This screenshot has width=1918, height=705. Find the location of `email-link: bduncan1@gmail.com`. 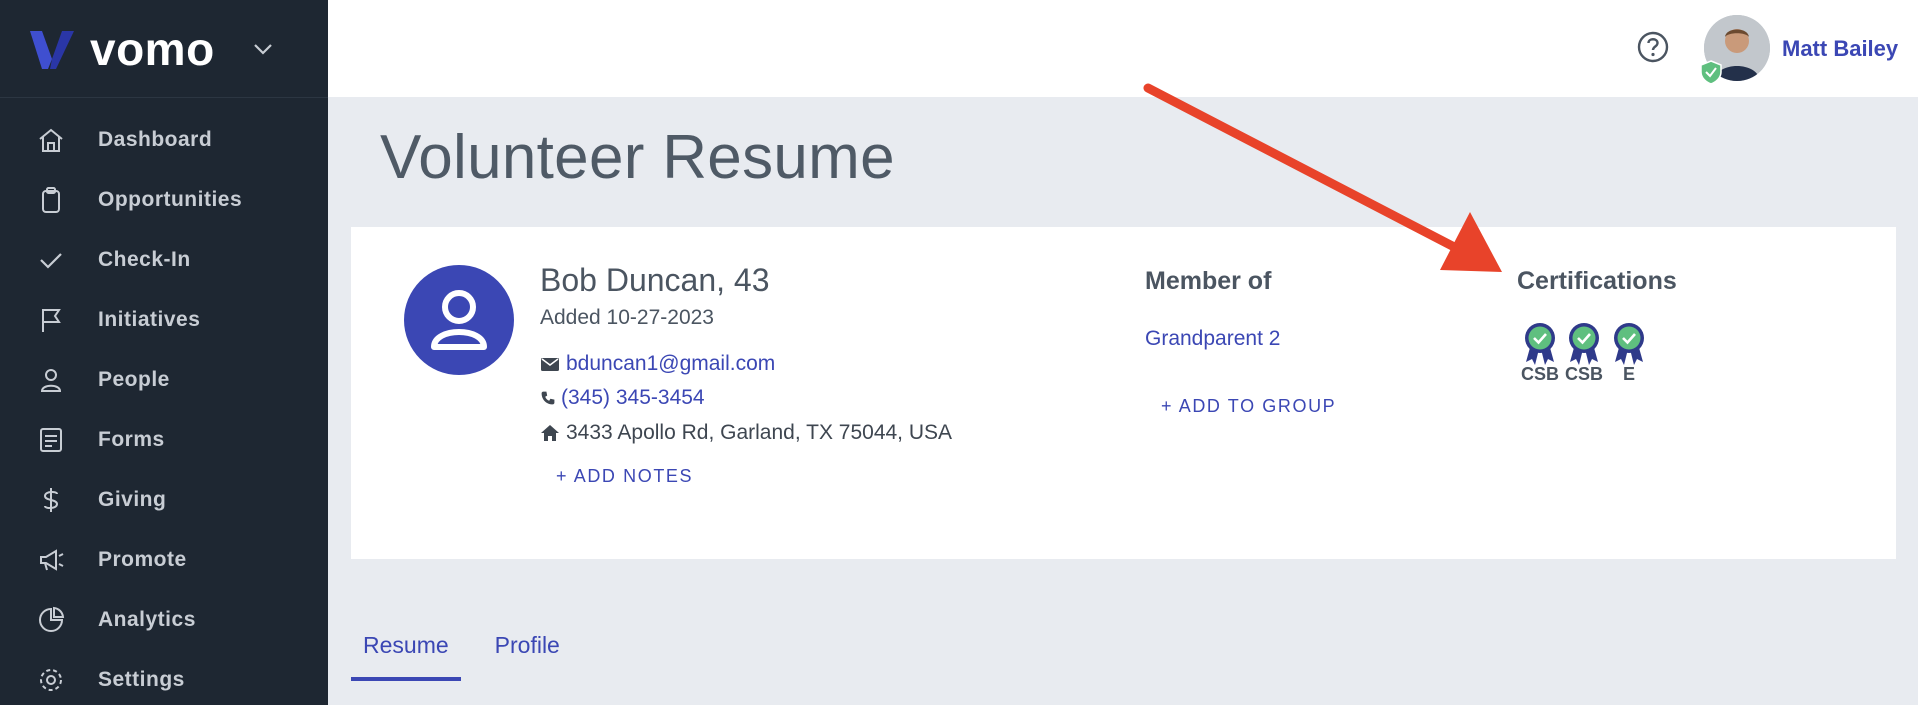

email-link: bduncan1@gmail.com is located at coordinates (670, 364).